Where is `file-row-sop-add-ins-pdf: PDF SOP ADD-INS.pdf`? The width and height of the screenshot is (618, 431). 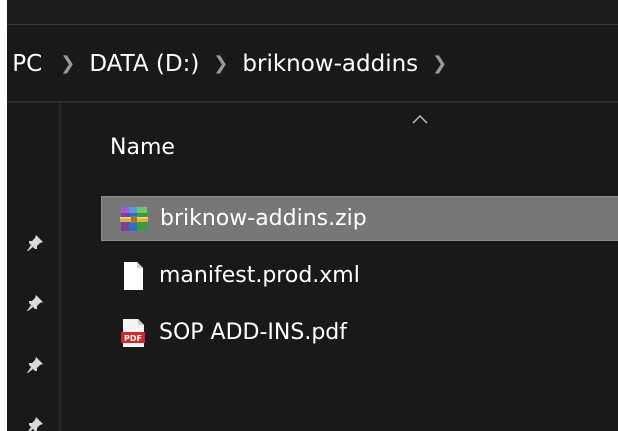
file-row-sop-add-ins-pdf: PDF SOP ADD-INS.pdf is located at coordinates (359, 332).